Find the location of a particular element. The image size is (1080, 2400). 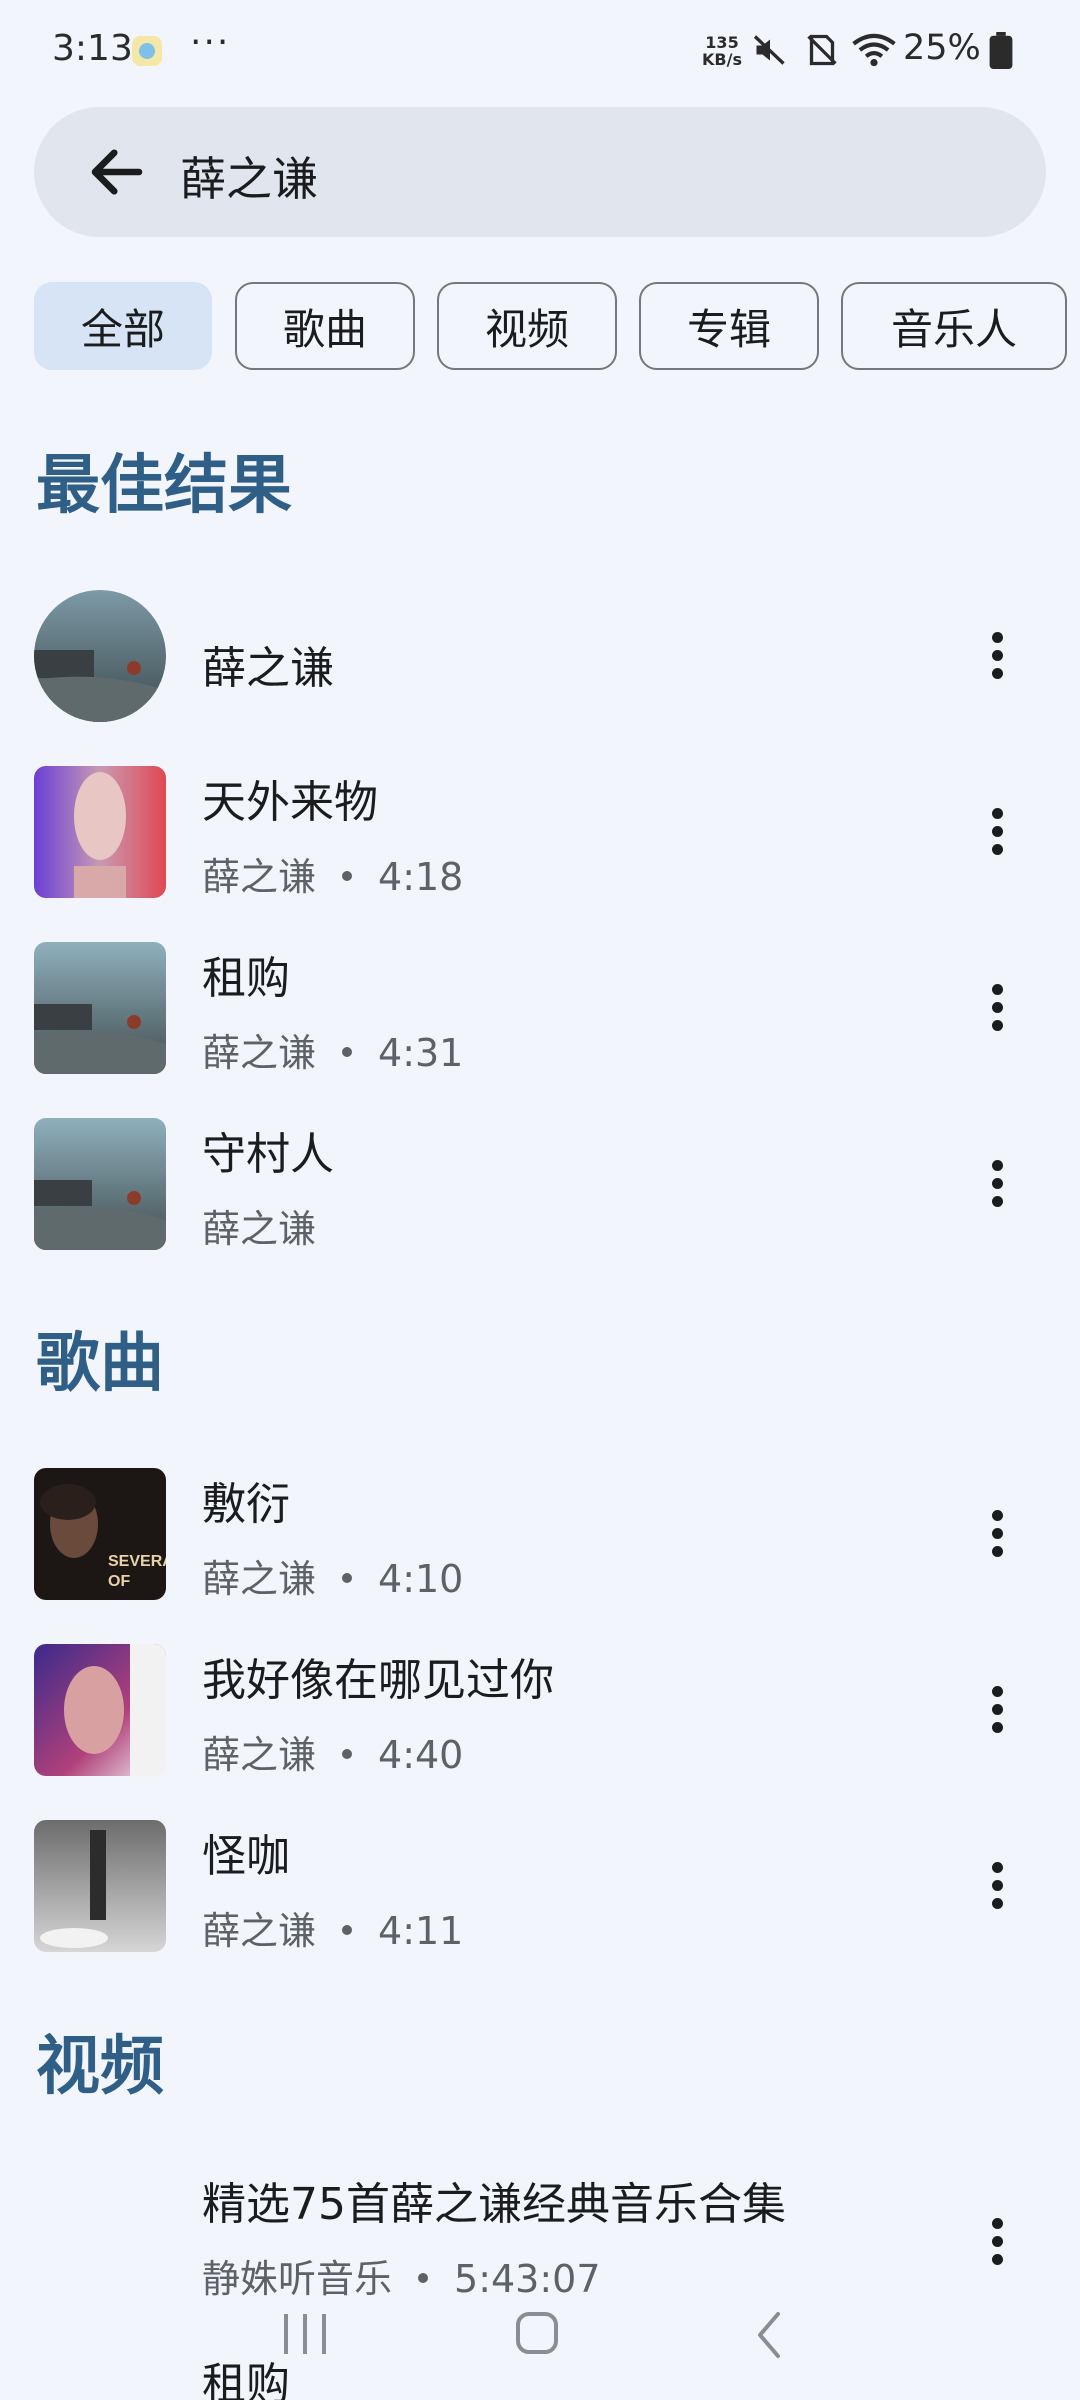

search-bar: 薛之谦 is located at coordinates (540, 172).